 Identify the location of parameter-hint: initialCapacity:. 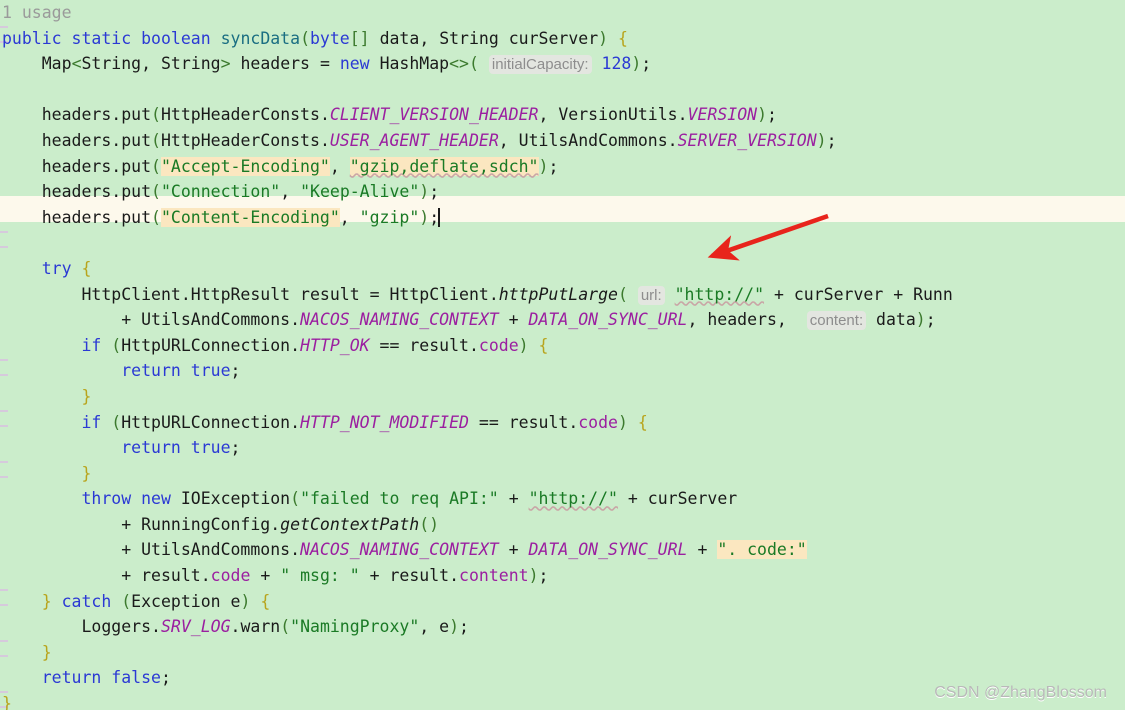
(540, 65).